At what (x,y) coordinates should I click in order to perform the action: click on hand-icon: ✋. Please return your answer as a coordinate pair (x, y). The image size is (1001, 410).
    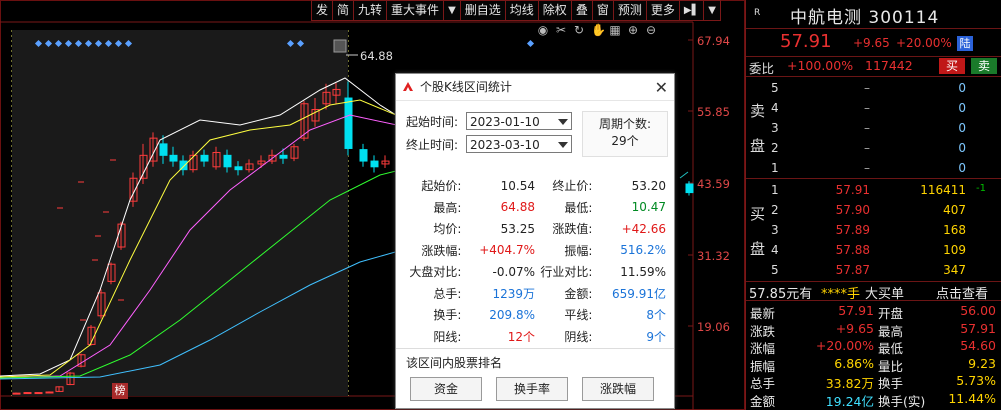
    Looking at the image, I should click on (598, 30).